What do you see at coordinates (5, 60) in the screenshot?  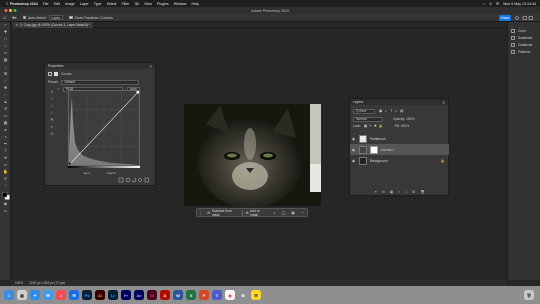 I see `object-selection-tool-icon: ▦` at bounding box center [5, 60].